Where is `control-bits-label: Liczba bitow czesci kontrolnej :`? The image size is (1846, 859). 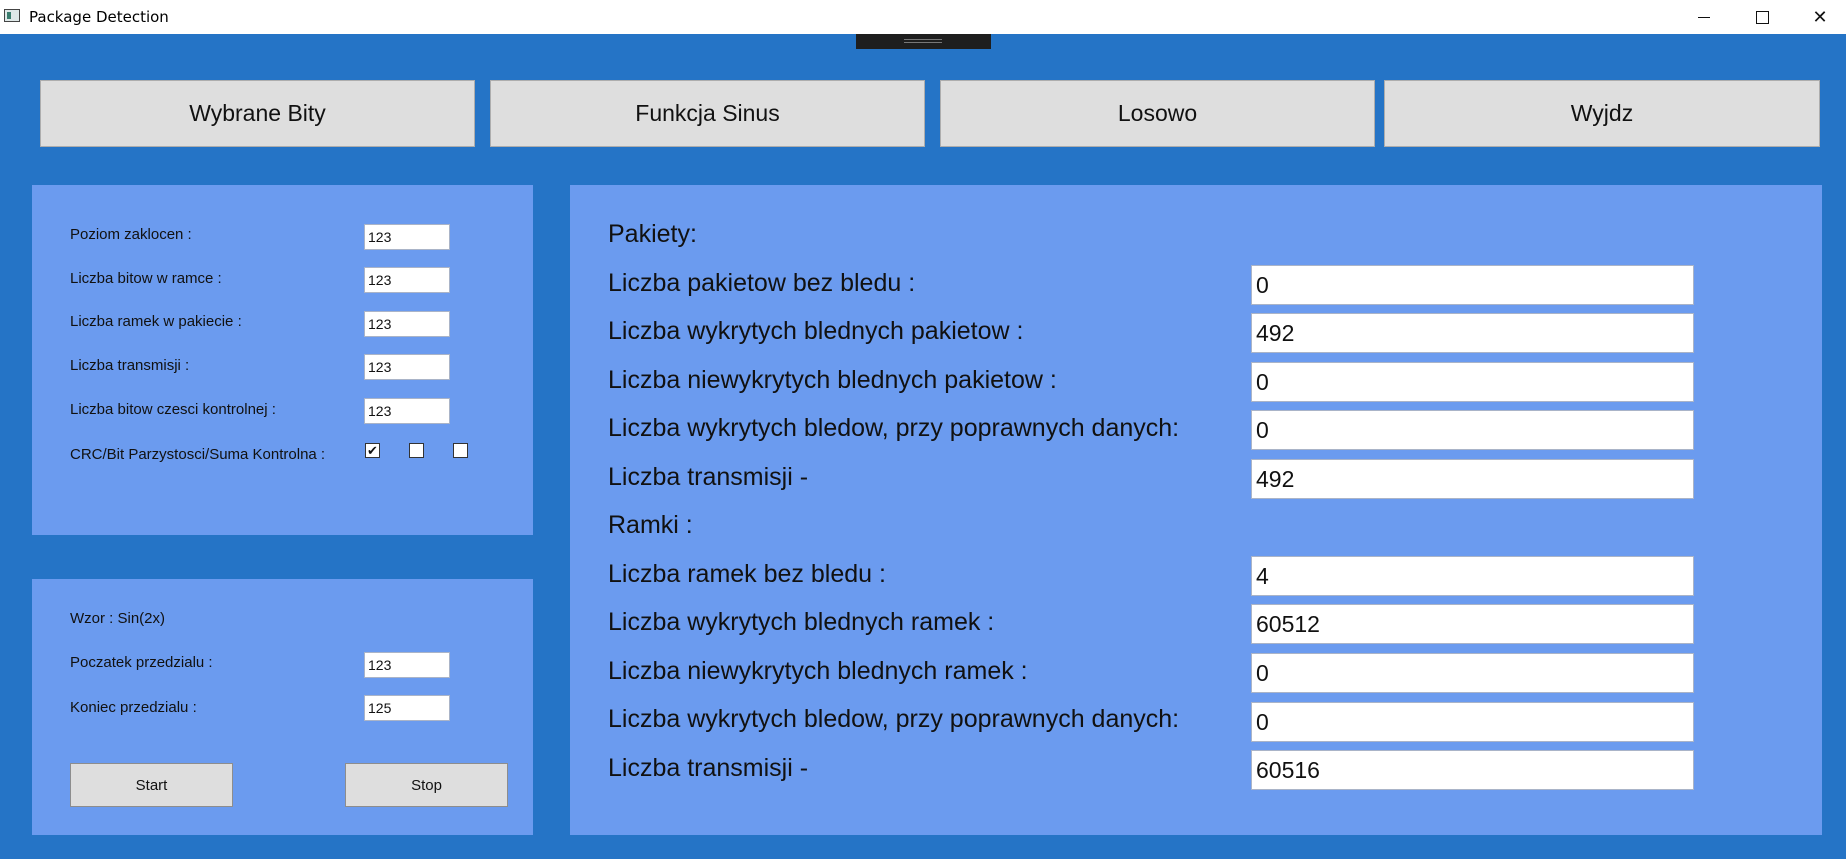 control-bits-label: Liczba bitow czesci kontrolnej : is located at coordinates (173, 409).